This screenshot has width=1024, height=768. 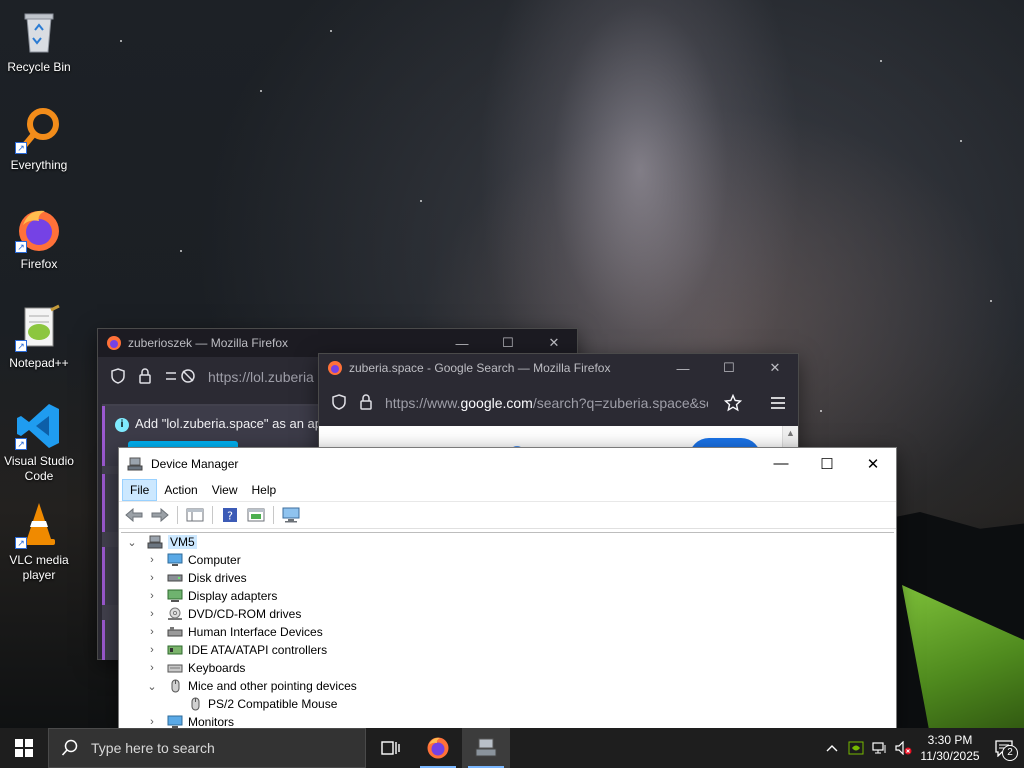 I want to click on clock-date: 11/30/2025, so click(x=950, y=756).